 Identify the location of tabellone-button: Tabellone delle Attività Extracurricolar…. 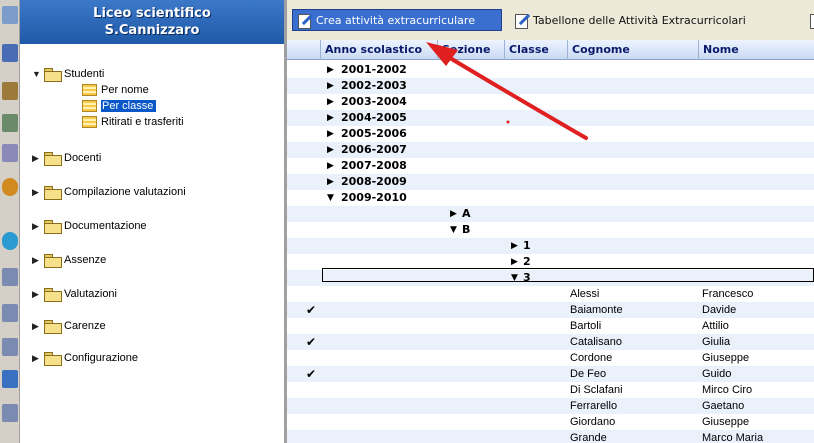
(652, 20).